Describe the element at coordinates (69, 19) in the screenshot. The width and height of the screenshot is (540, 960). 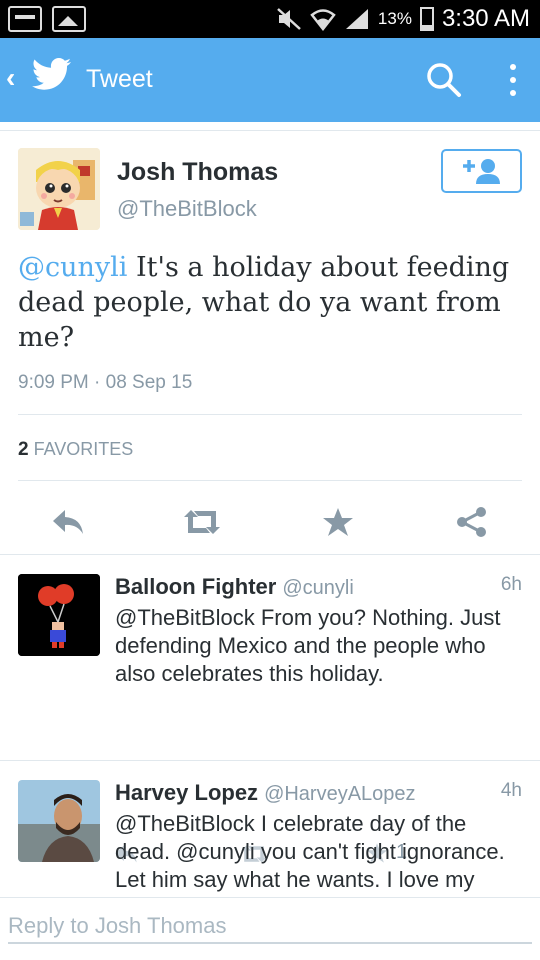
I see `gallery-icon` at that location.